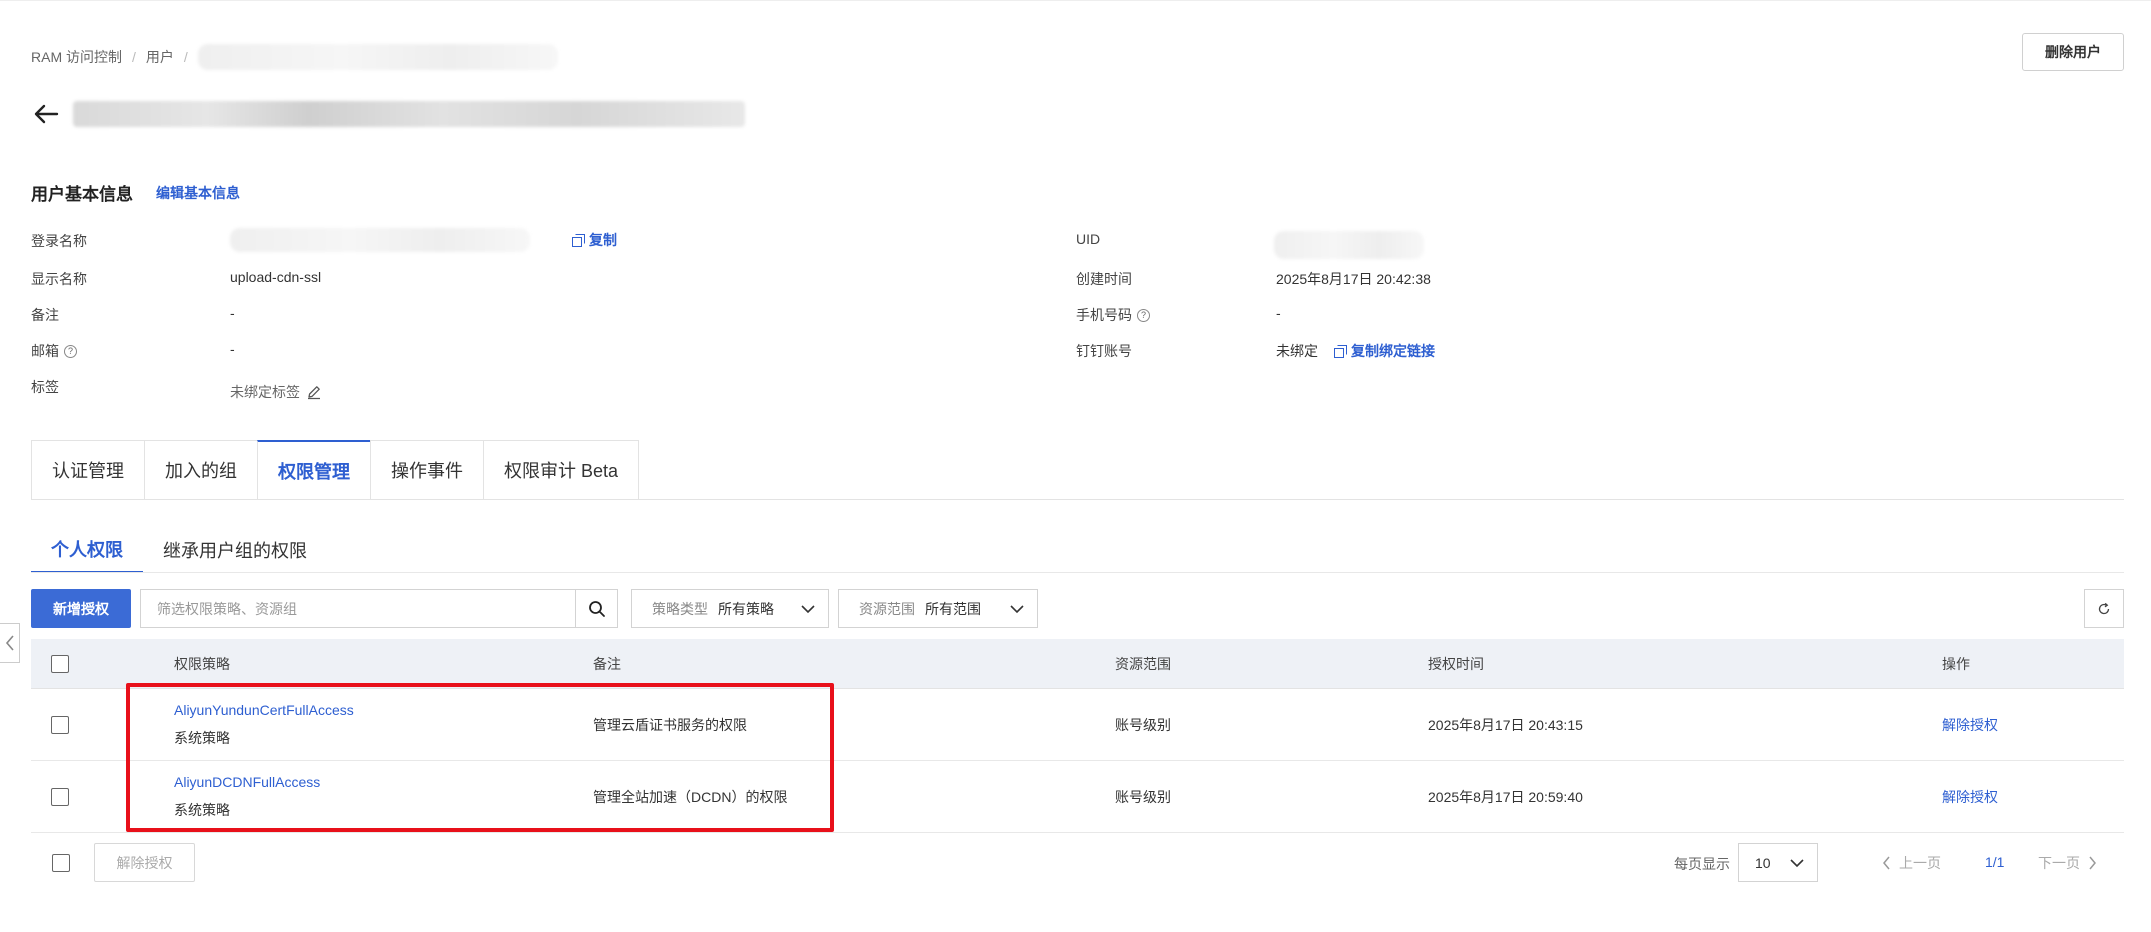  Describe the element at coordinates (46, 114) in the screenshot. I see `back-arrow-icon` at that location.